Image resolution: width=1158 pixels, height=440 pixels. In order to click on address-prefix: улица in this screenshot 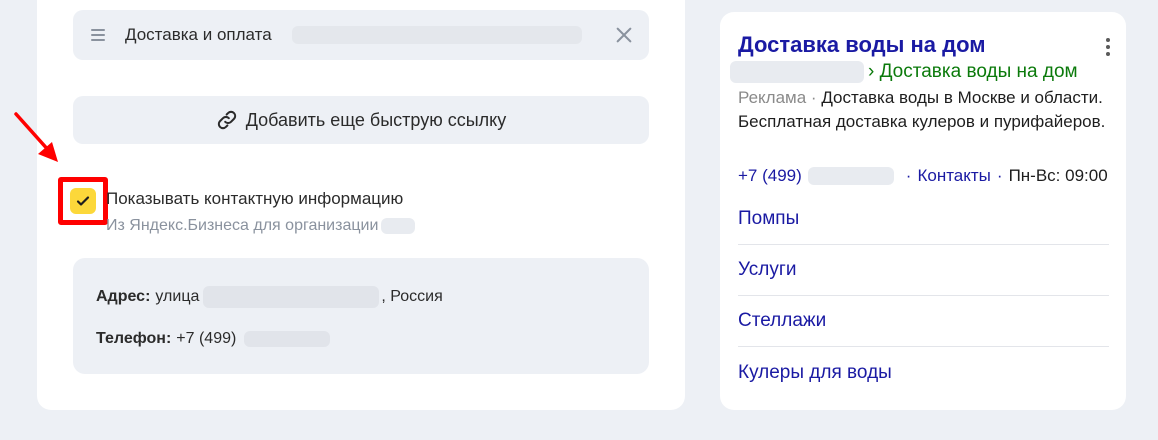, I will do `click(177, 296)`.